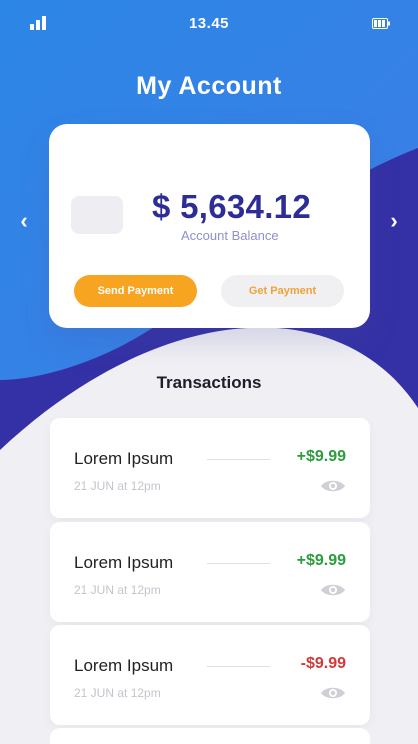  What do you see at coordinates (209, 382) in the screenshot?
I see `transactions-title: Transactions` at bounding box center [209, 382].